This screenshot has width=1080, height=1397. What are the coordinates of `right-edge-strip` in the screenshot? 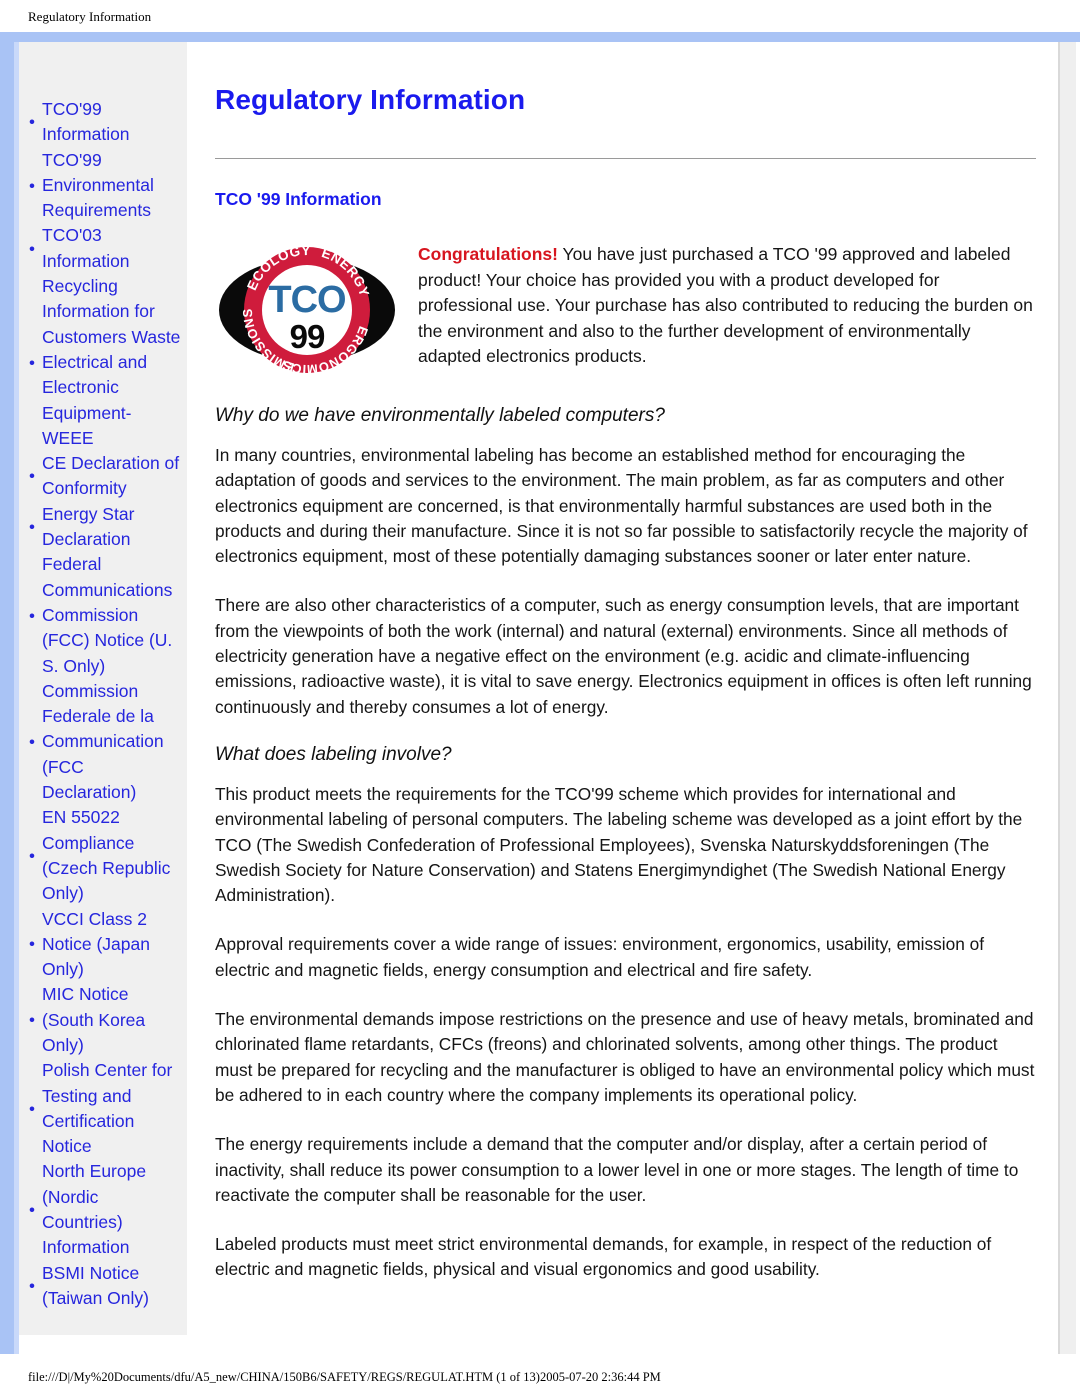 It's located at (1069, 698).